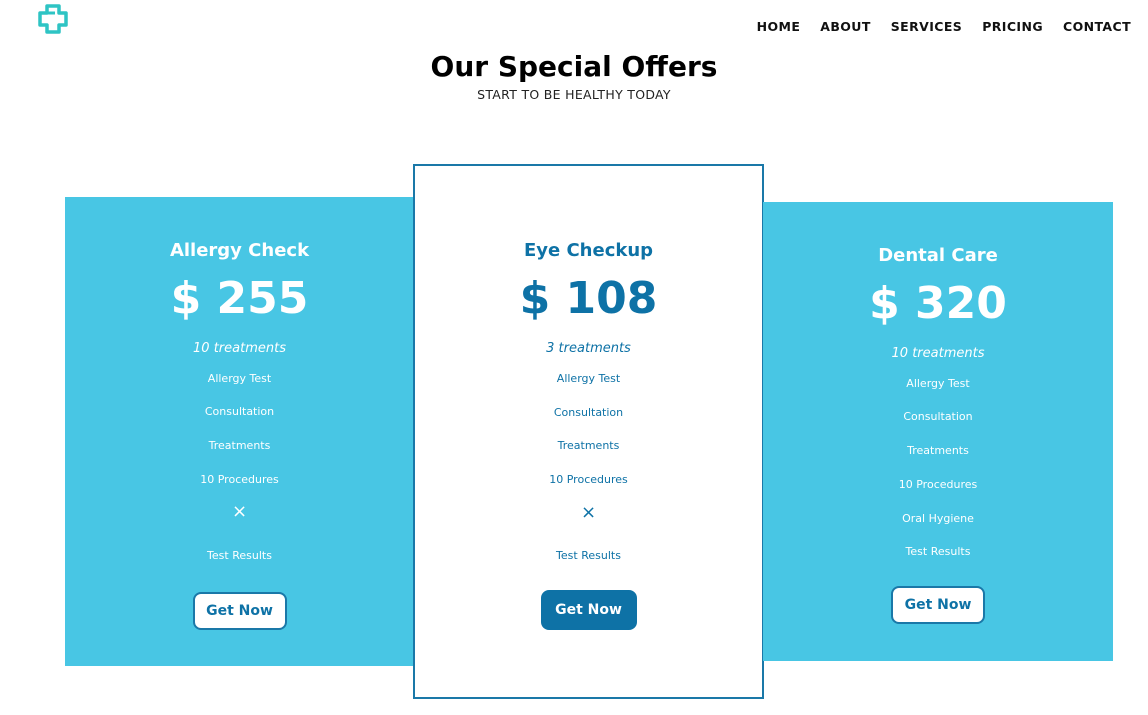 The height and width of the screenshot is (715, 1148). Describe the element at coordinates (926, 26) in the screenshot. I see `nav-services-link: SERVICES` at that location.